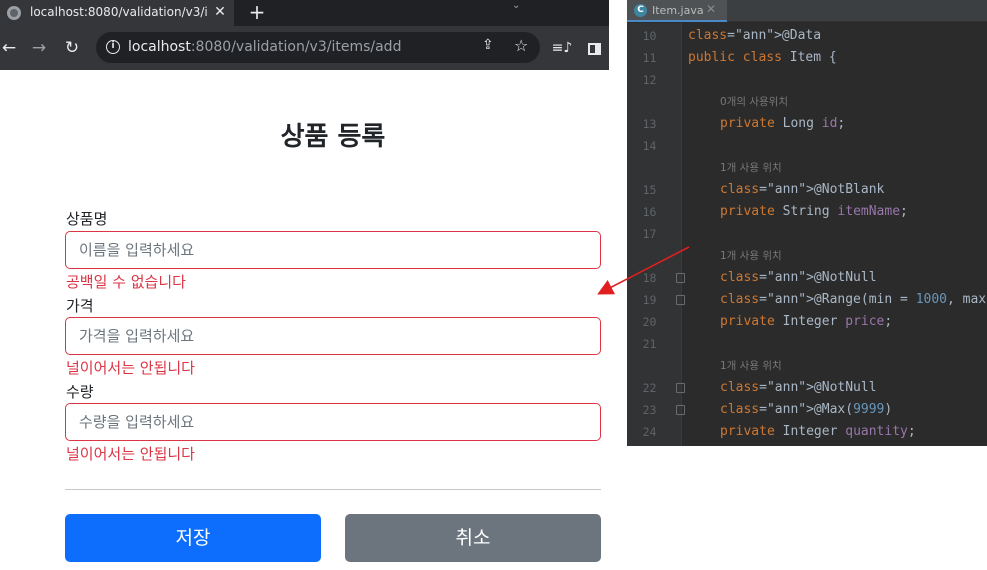 The image size is (987, 570). Describe the element at coordinates (649, 300) in the screenshot. I see `line-number: 19` at that location.